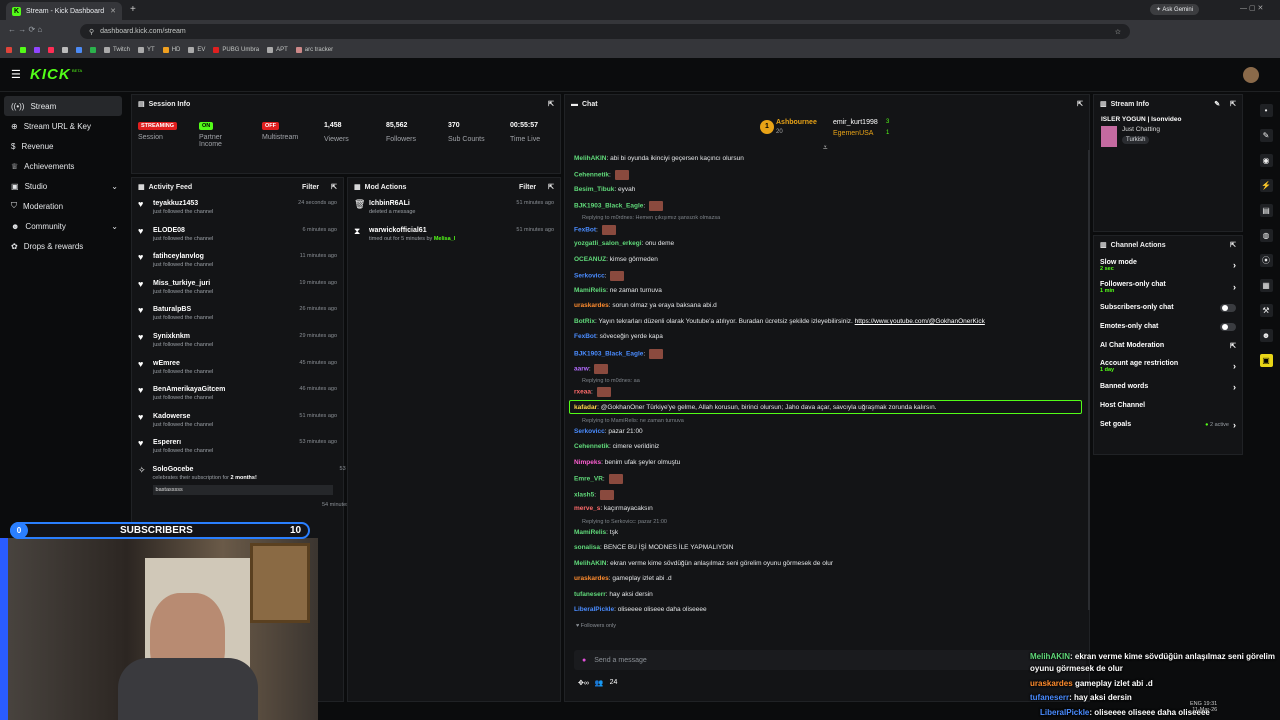 This screenshot has height=720, width=1280. Describe the element at coordinates (591, 305) in the screenshot. I see `chat-username: uraskardes` at that location.